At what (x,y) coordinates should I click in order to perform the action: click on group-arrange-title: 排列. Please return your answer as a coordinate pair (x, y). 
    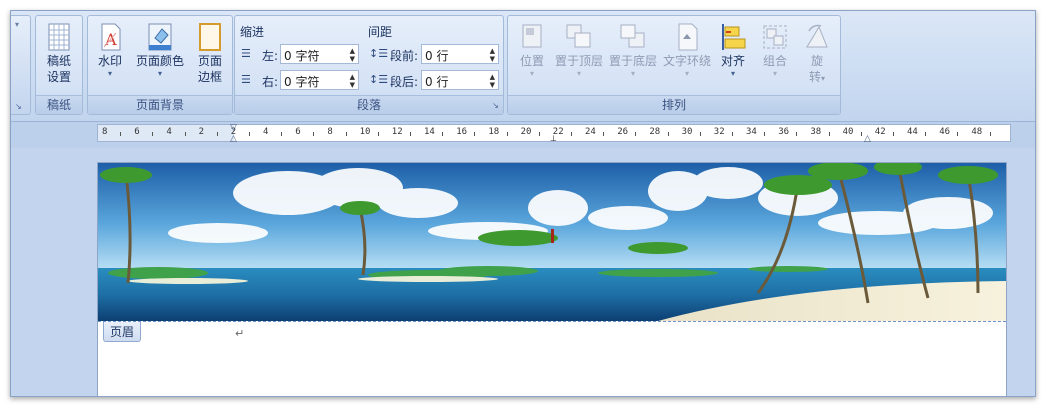
    Looking at the image, I should click on (674, 104).